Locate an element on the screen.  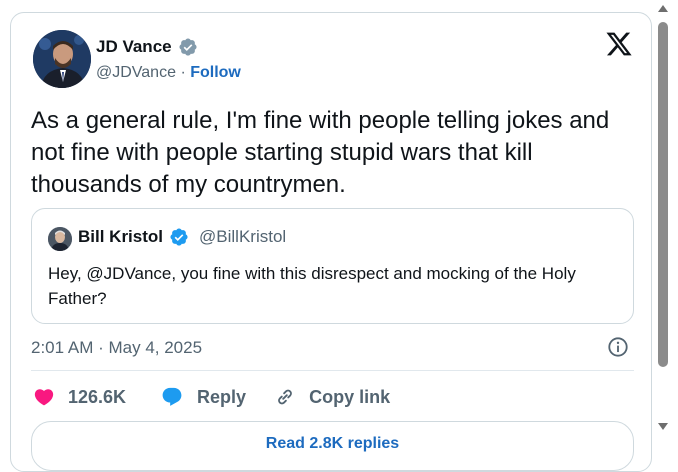
author-name: JD Vance is located at coordinates (147, 47).